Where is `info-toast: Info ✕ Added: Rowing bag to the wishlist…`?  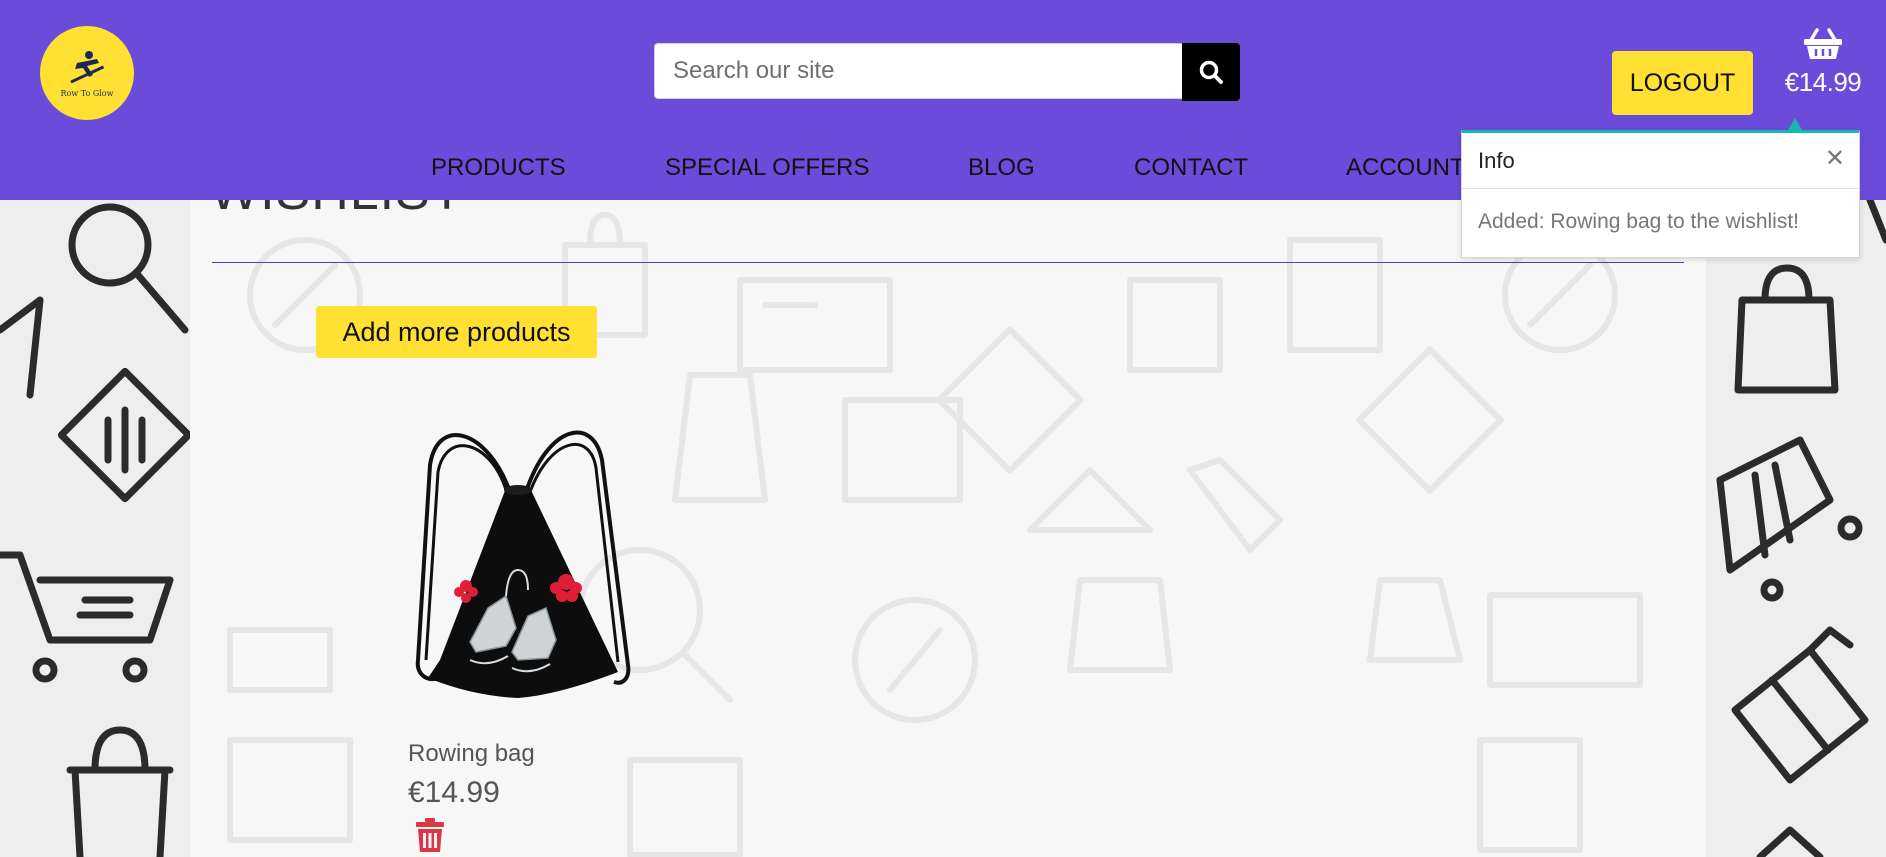 info-toast: Info ✕ Added: Rowing bag to the wishlist… is located at coordinates (1660, 194).